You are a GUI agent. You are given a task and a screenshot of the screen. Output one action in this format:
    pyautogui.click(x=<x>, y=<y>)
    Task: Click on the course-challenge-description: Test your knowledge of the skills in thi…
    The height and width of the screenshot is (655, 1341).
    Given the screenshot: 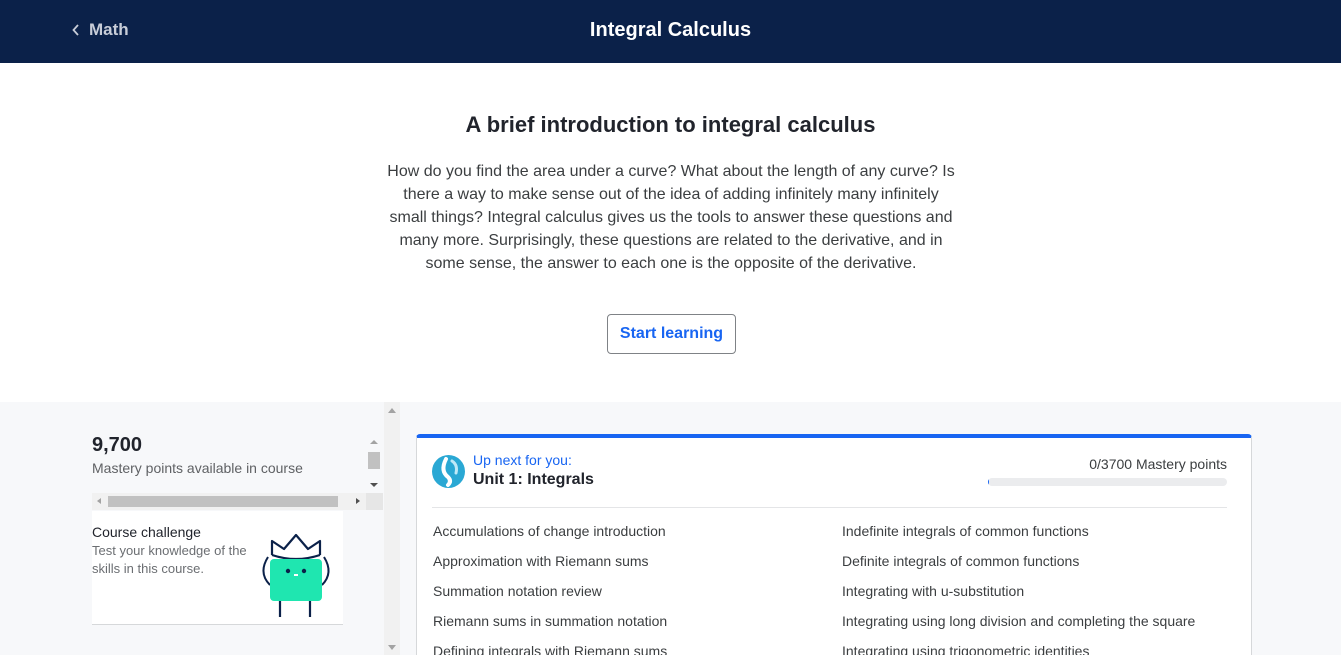 What is the action you would take?
    pyautogui.click(x=169, y=559)
    